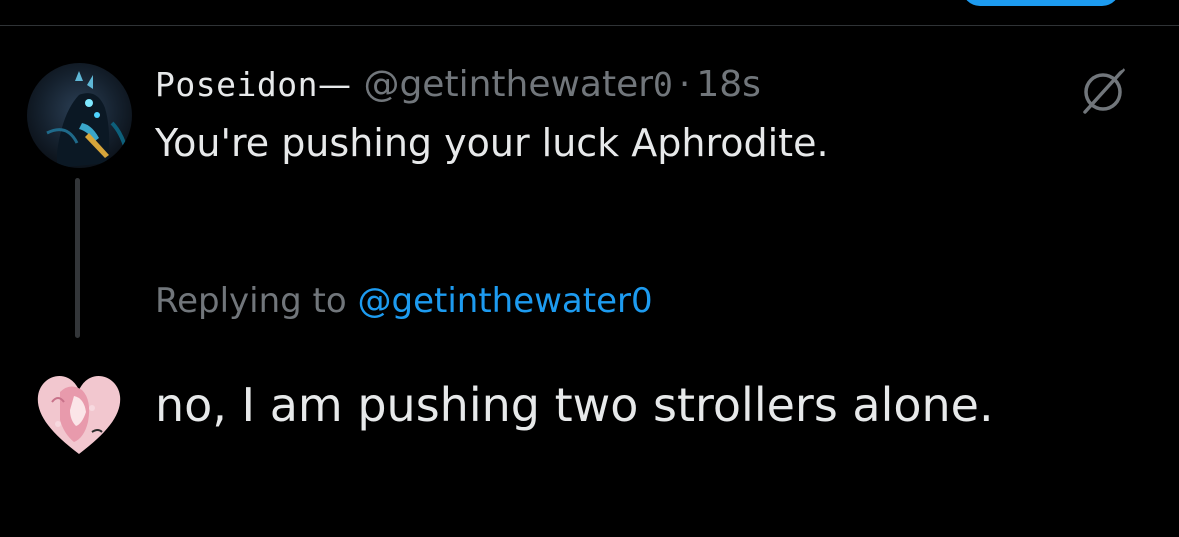 This screenshot has height=537, width=1179. I want to click on tweet-header: Poseidon— @getinthewater0 · 18s, so click(458, 85).